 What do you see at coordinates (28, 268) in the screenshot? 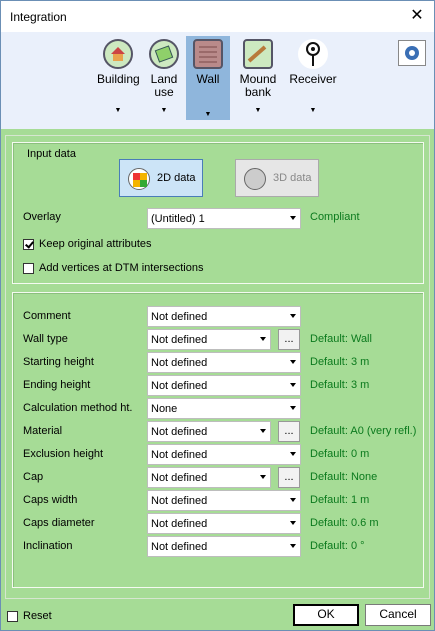
I see `add-vertices-checkbox` at bounding box center [28, 268].